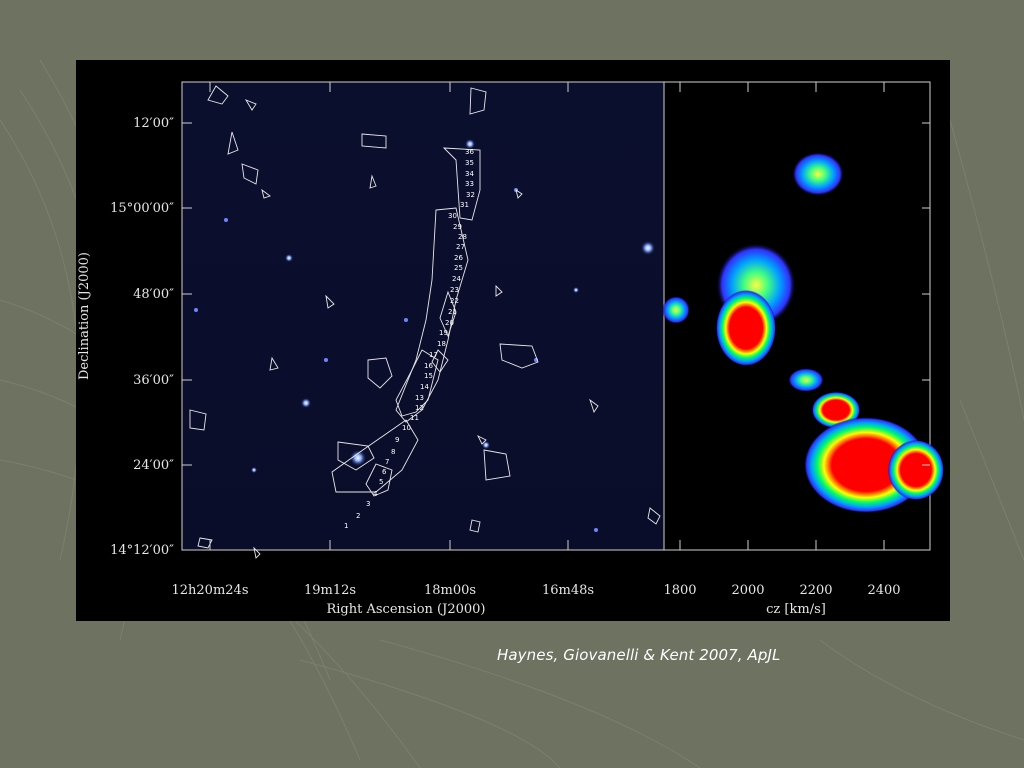 The width and height of the screenshot is (1024, 768). I want to click on svg-text: 23, so click(454, 290).